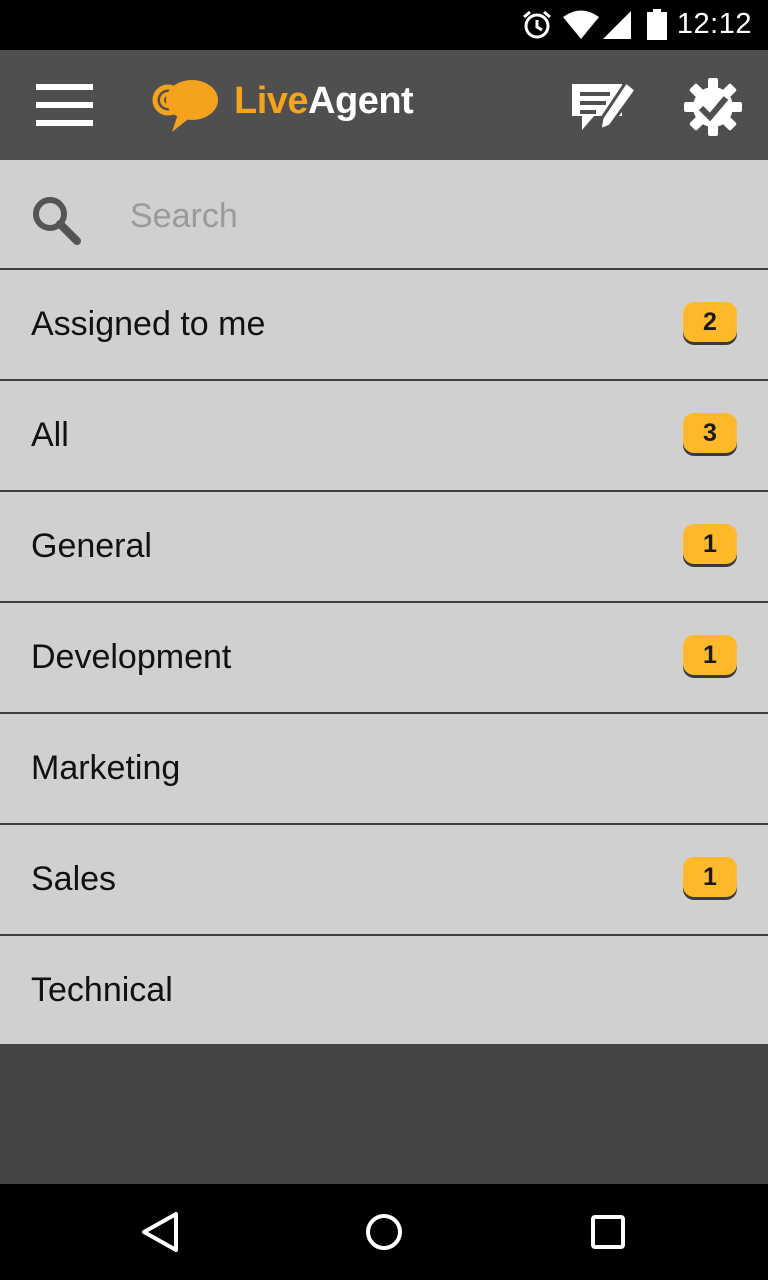 The height and width of the screenshot is (1280, 768). What do you see at coordinates (74, 879) in the screenshot?
I see `list-item-label: Sales` at bounding box center [74, 879].